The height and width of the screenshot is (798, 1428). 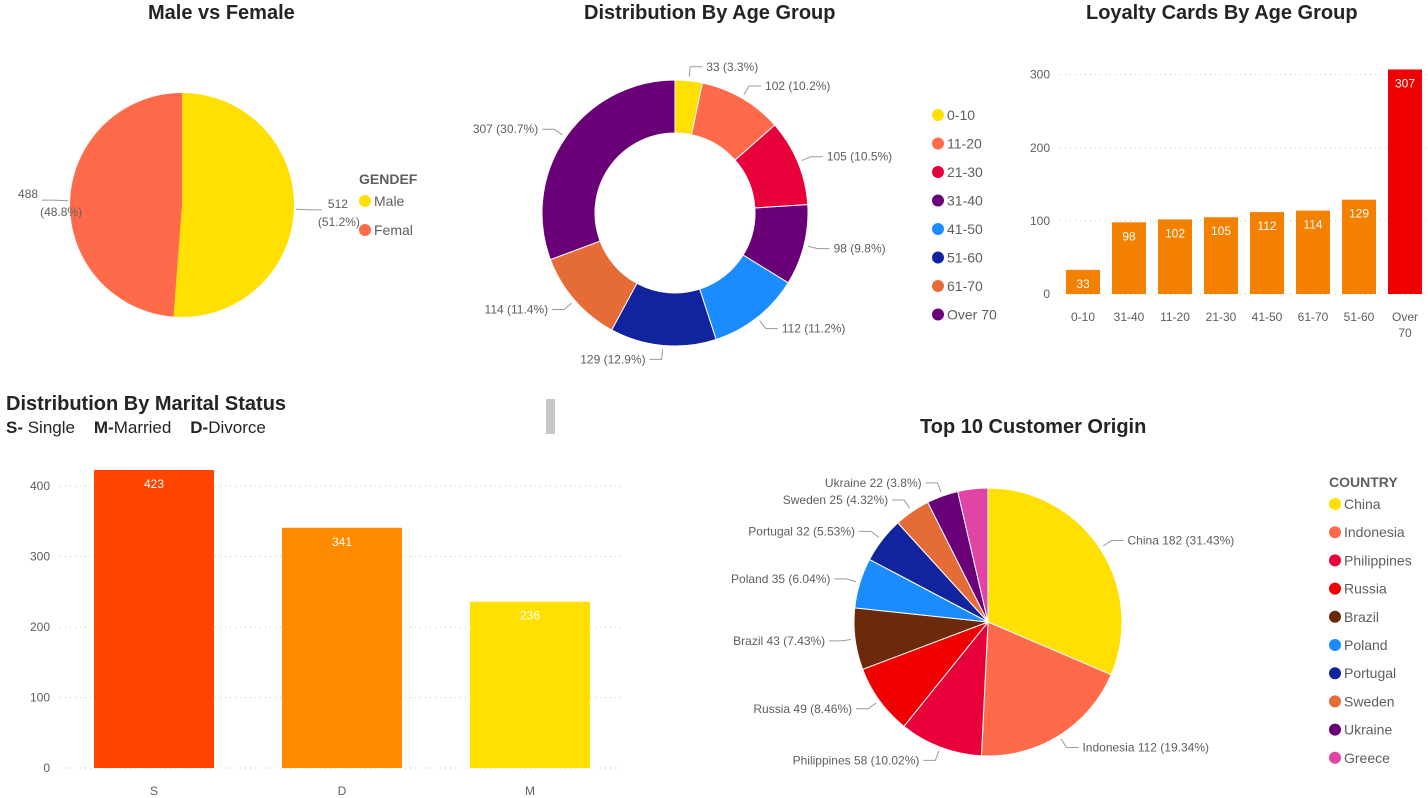 I want to click on x-tick-label: 11-20, so click(x=1175, y=317).